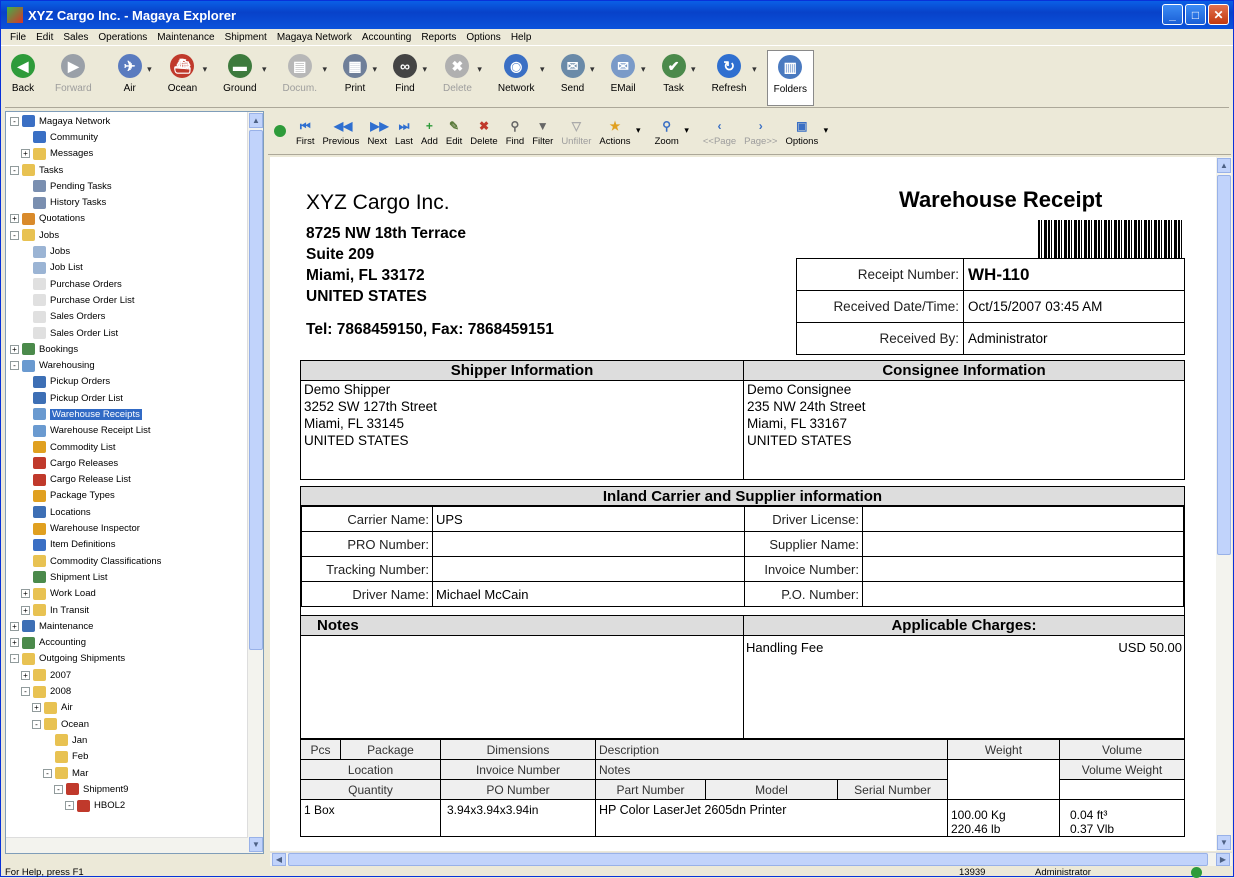 This screenshot has width=1234, height=878. I want to click on scroll-down-icon: ▼, so click(256, 844).